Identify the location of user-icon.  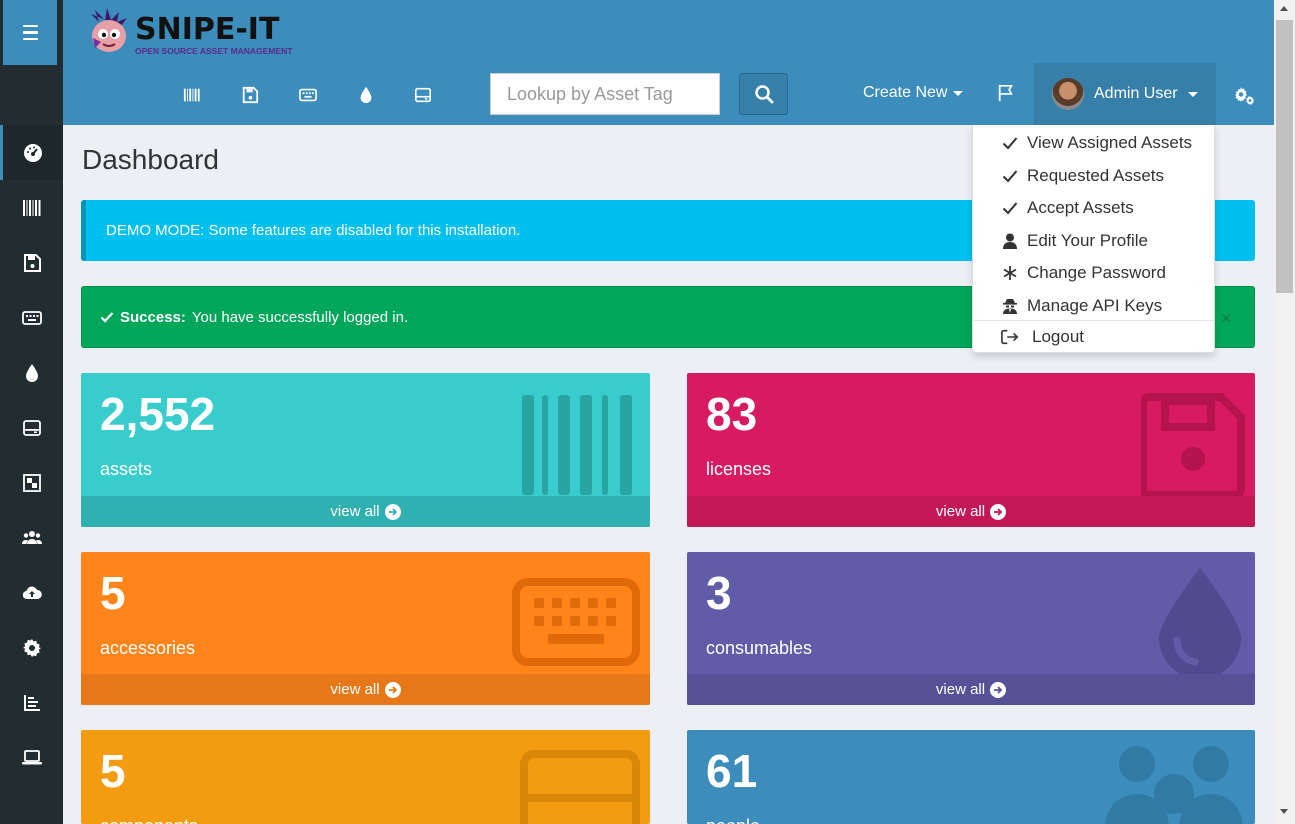
(1010, 241).